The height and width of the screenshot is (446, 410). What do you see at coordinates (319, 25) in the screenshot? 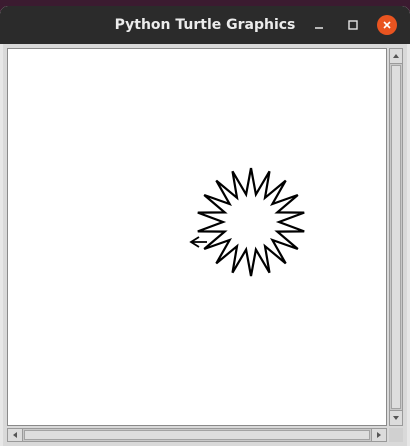
I see `minimize-button` at bounding box center [319, 25].